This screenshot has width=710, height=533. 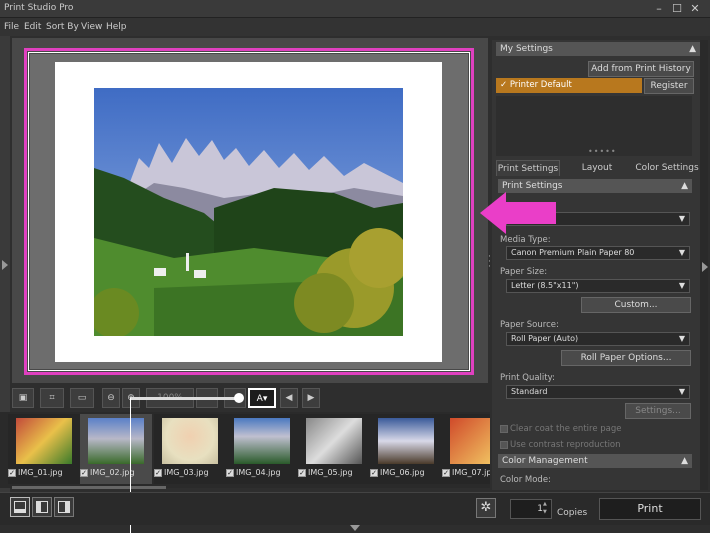 I want to click on print-quality-label: Print Quality:, so click(x=527, y=378).